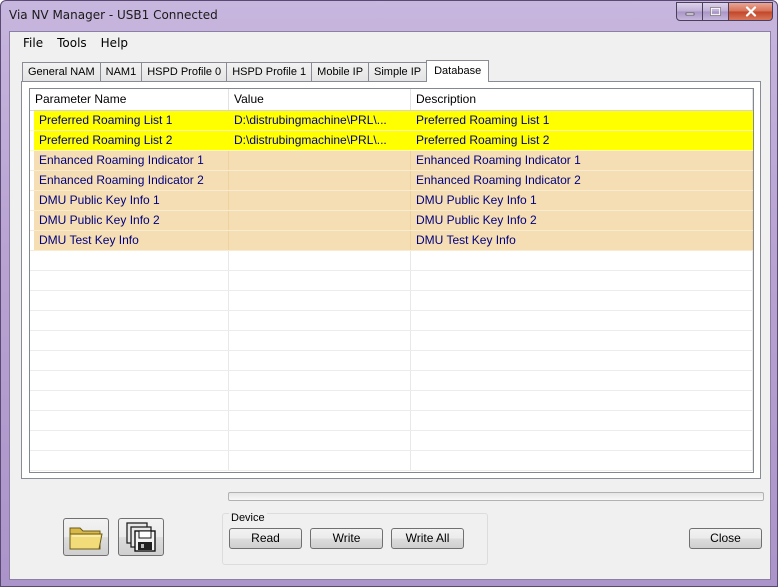  I want to click on tab-database: Database, so click(458, 71).